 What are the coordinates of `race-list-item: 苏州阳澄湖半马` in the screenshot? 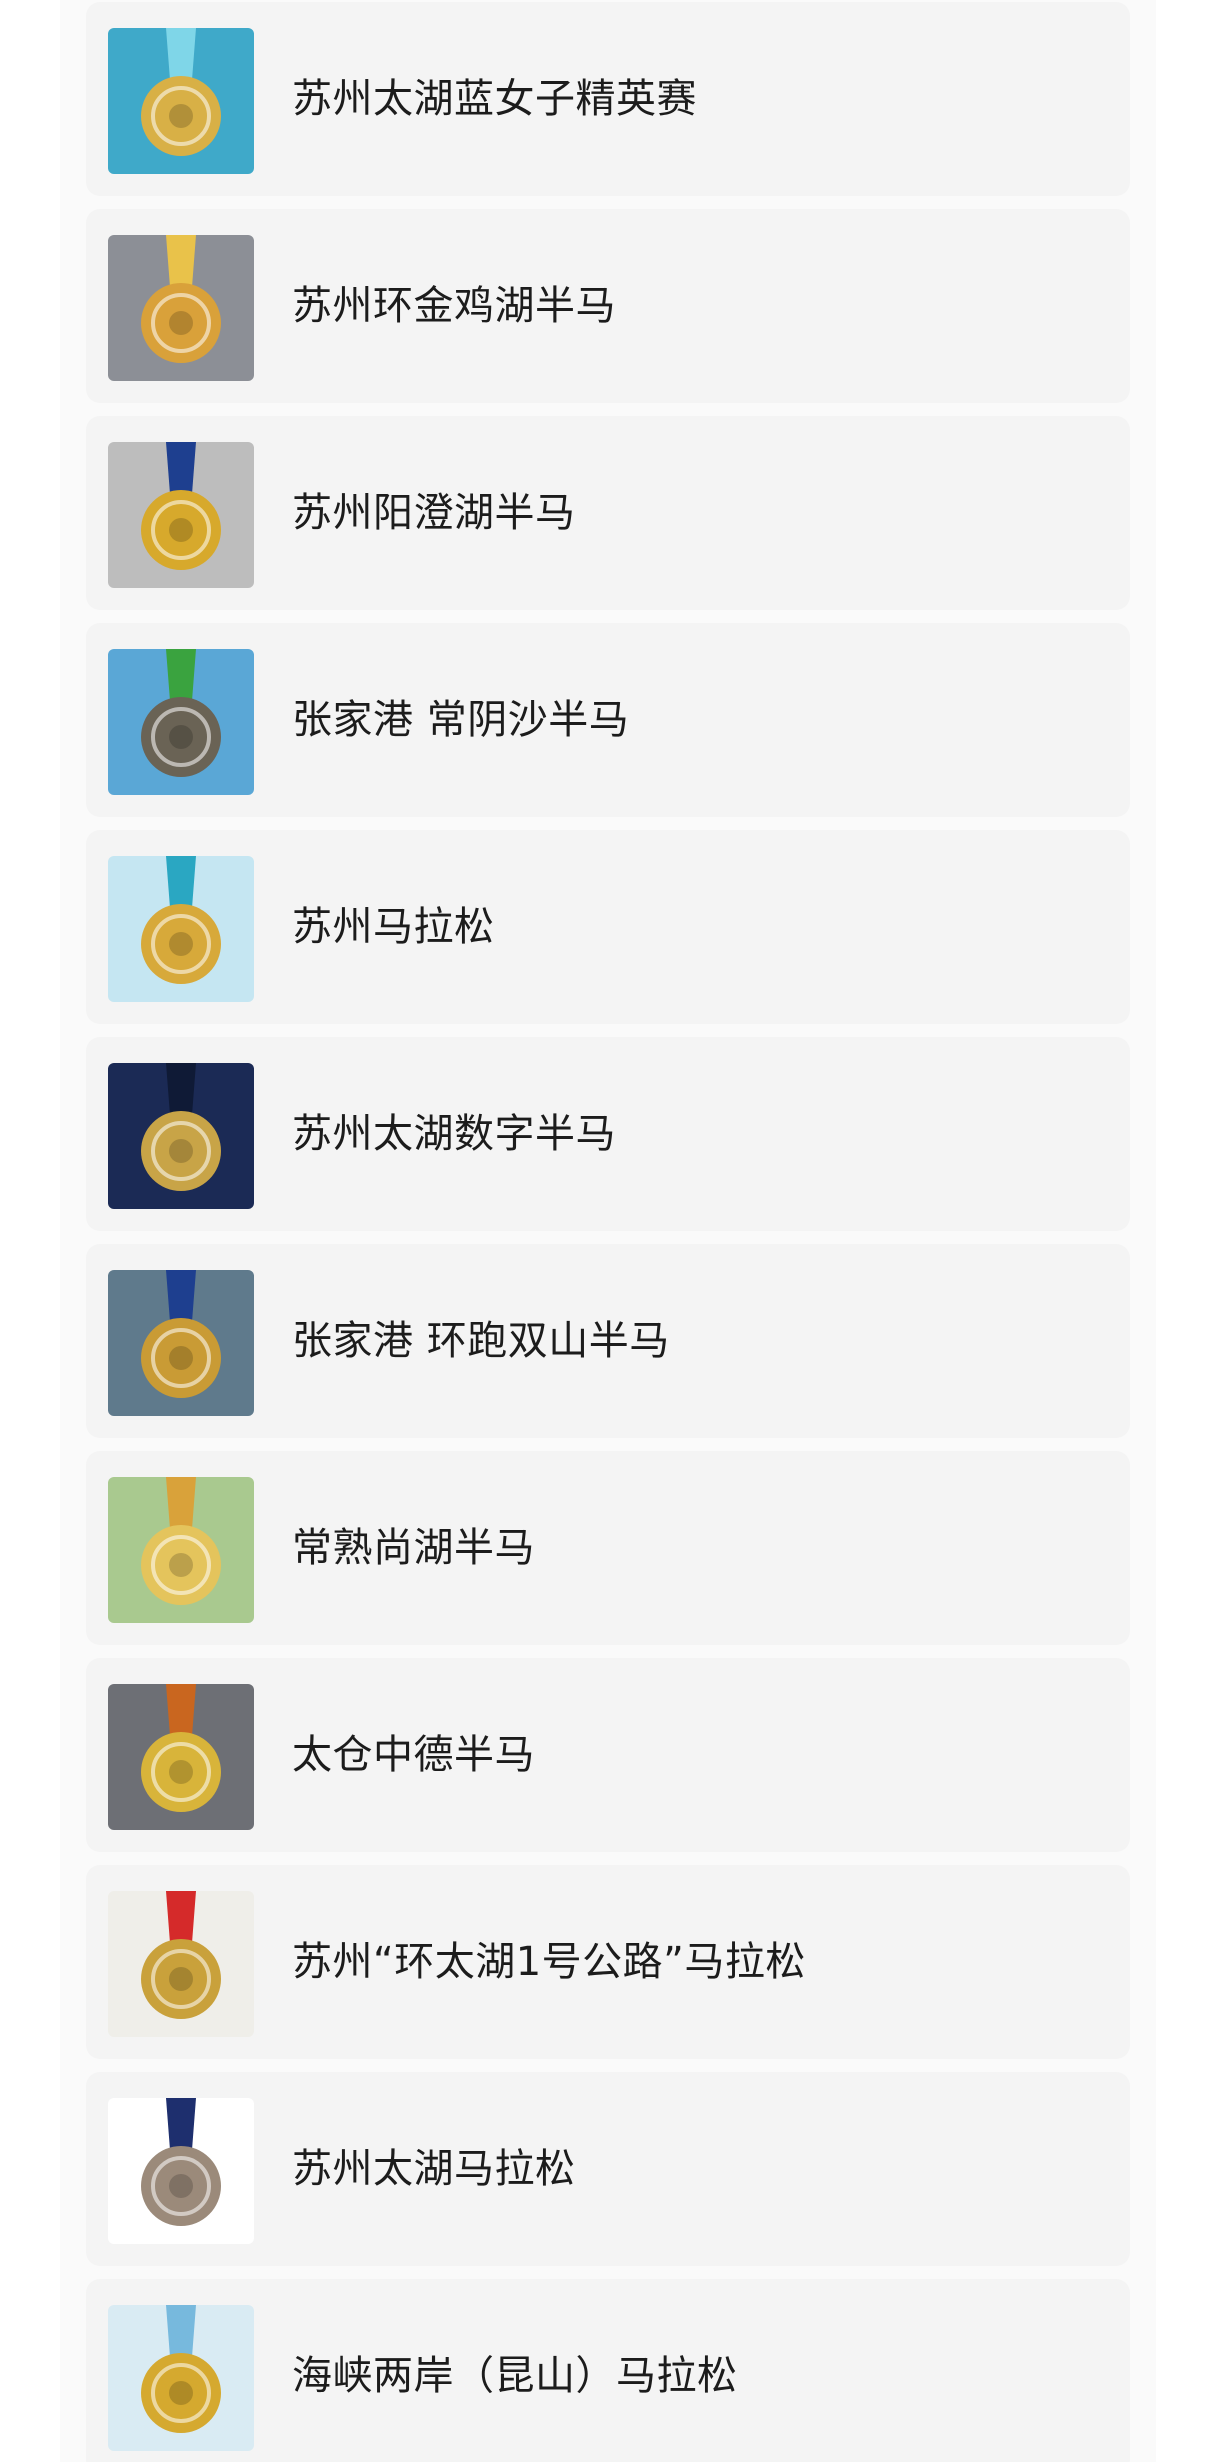 It's located at (608, 513).